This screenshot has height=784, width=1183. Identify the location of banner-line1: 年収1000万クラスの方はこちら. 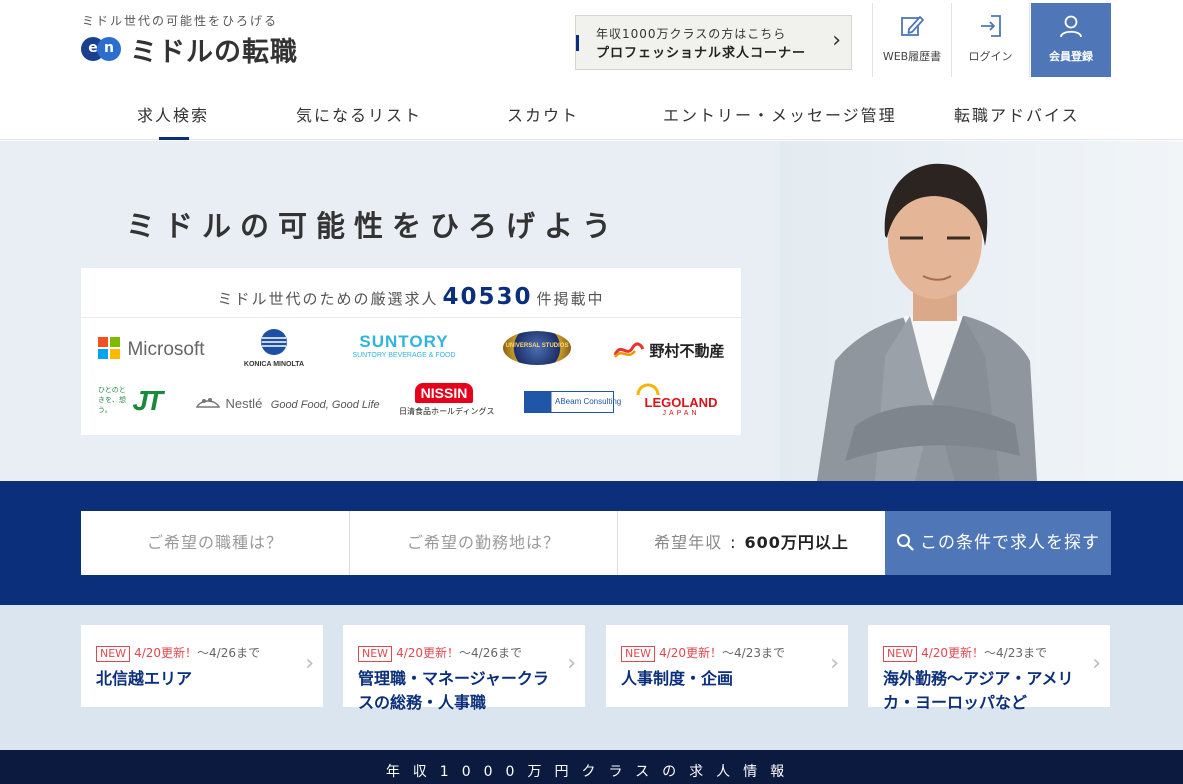
(691, 34).